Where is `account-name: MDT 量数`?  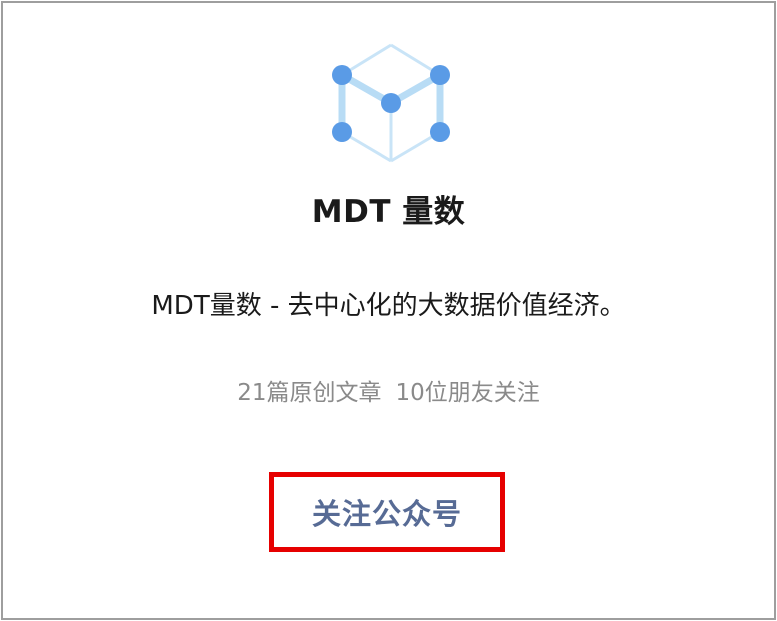
account-name: MDT 量数 is located at coordinates (388, 212).